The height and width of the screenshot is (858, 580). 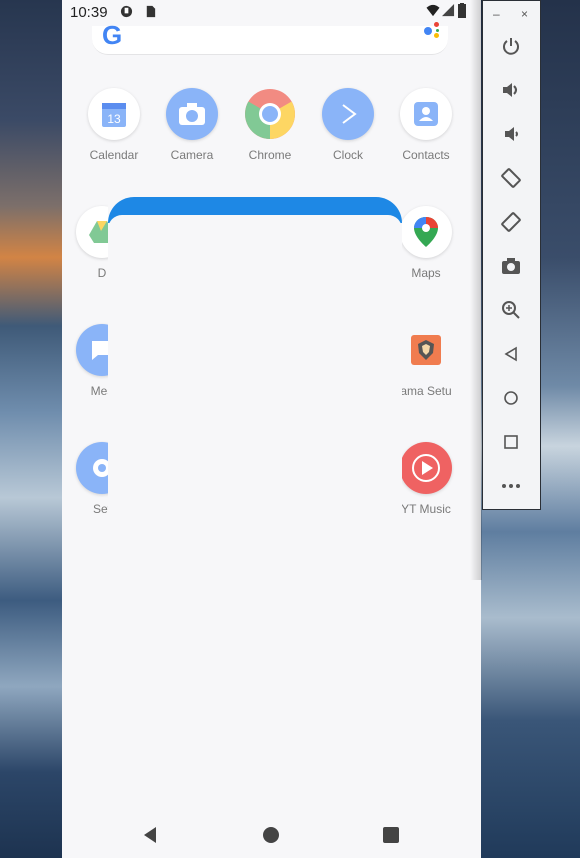 I want to click on screenshot-icon, so click(x=511, y=266).